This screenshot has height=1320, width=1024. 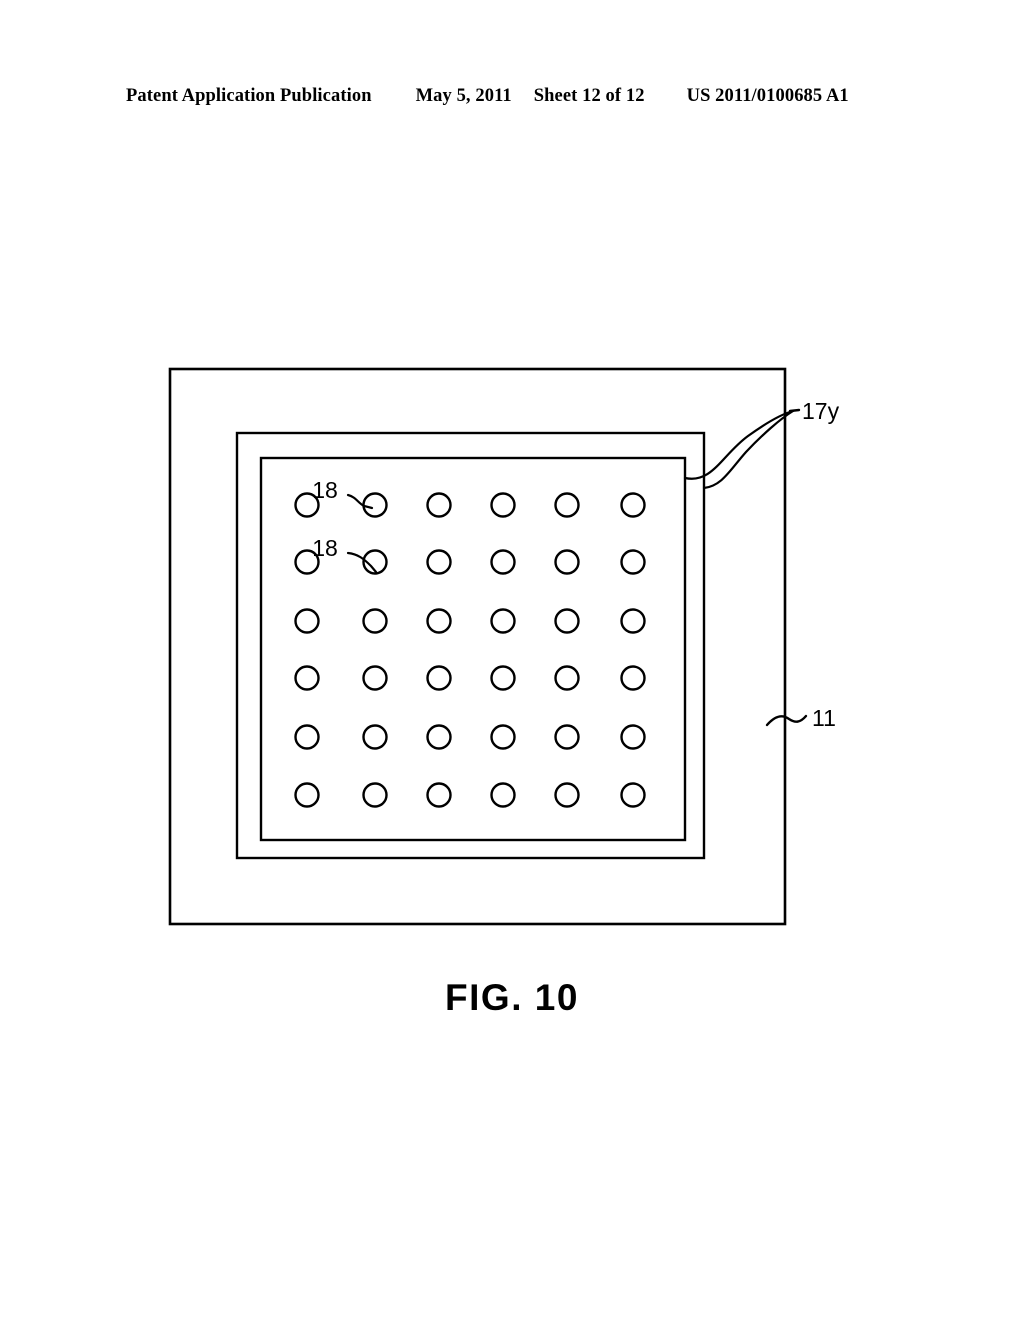 I want to click on ref-label-18-row1: 18, so click(x=325, y=490).